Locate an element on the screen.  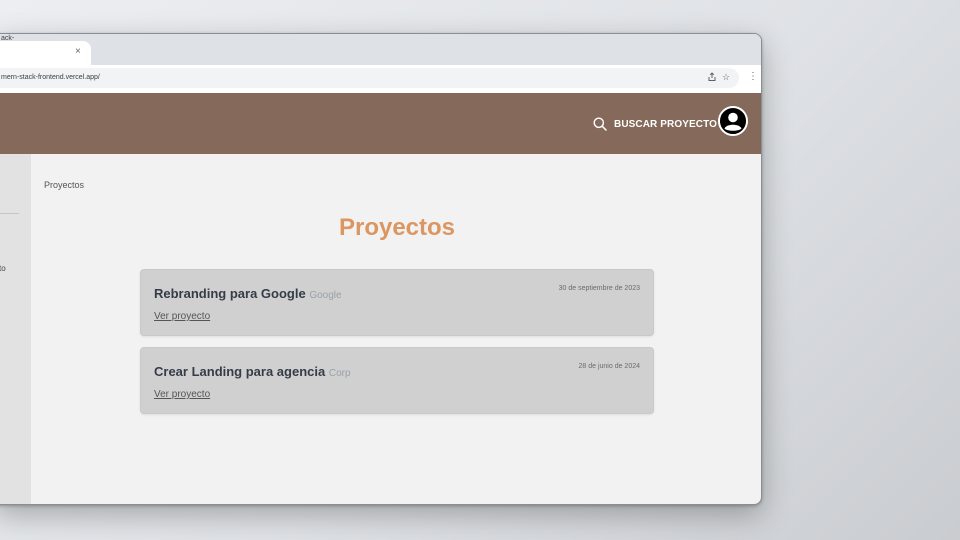
address-bar: mern-stack-frontend.vercel.app/ ☆ is located at coordinates (369, 78).